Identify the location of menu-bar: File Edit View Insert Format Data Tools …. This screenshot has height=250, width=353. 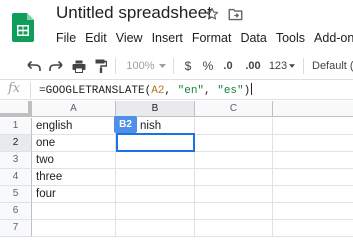
(204, 38).